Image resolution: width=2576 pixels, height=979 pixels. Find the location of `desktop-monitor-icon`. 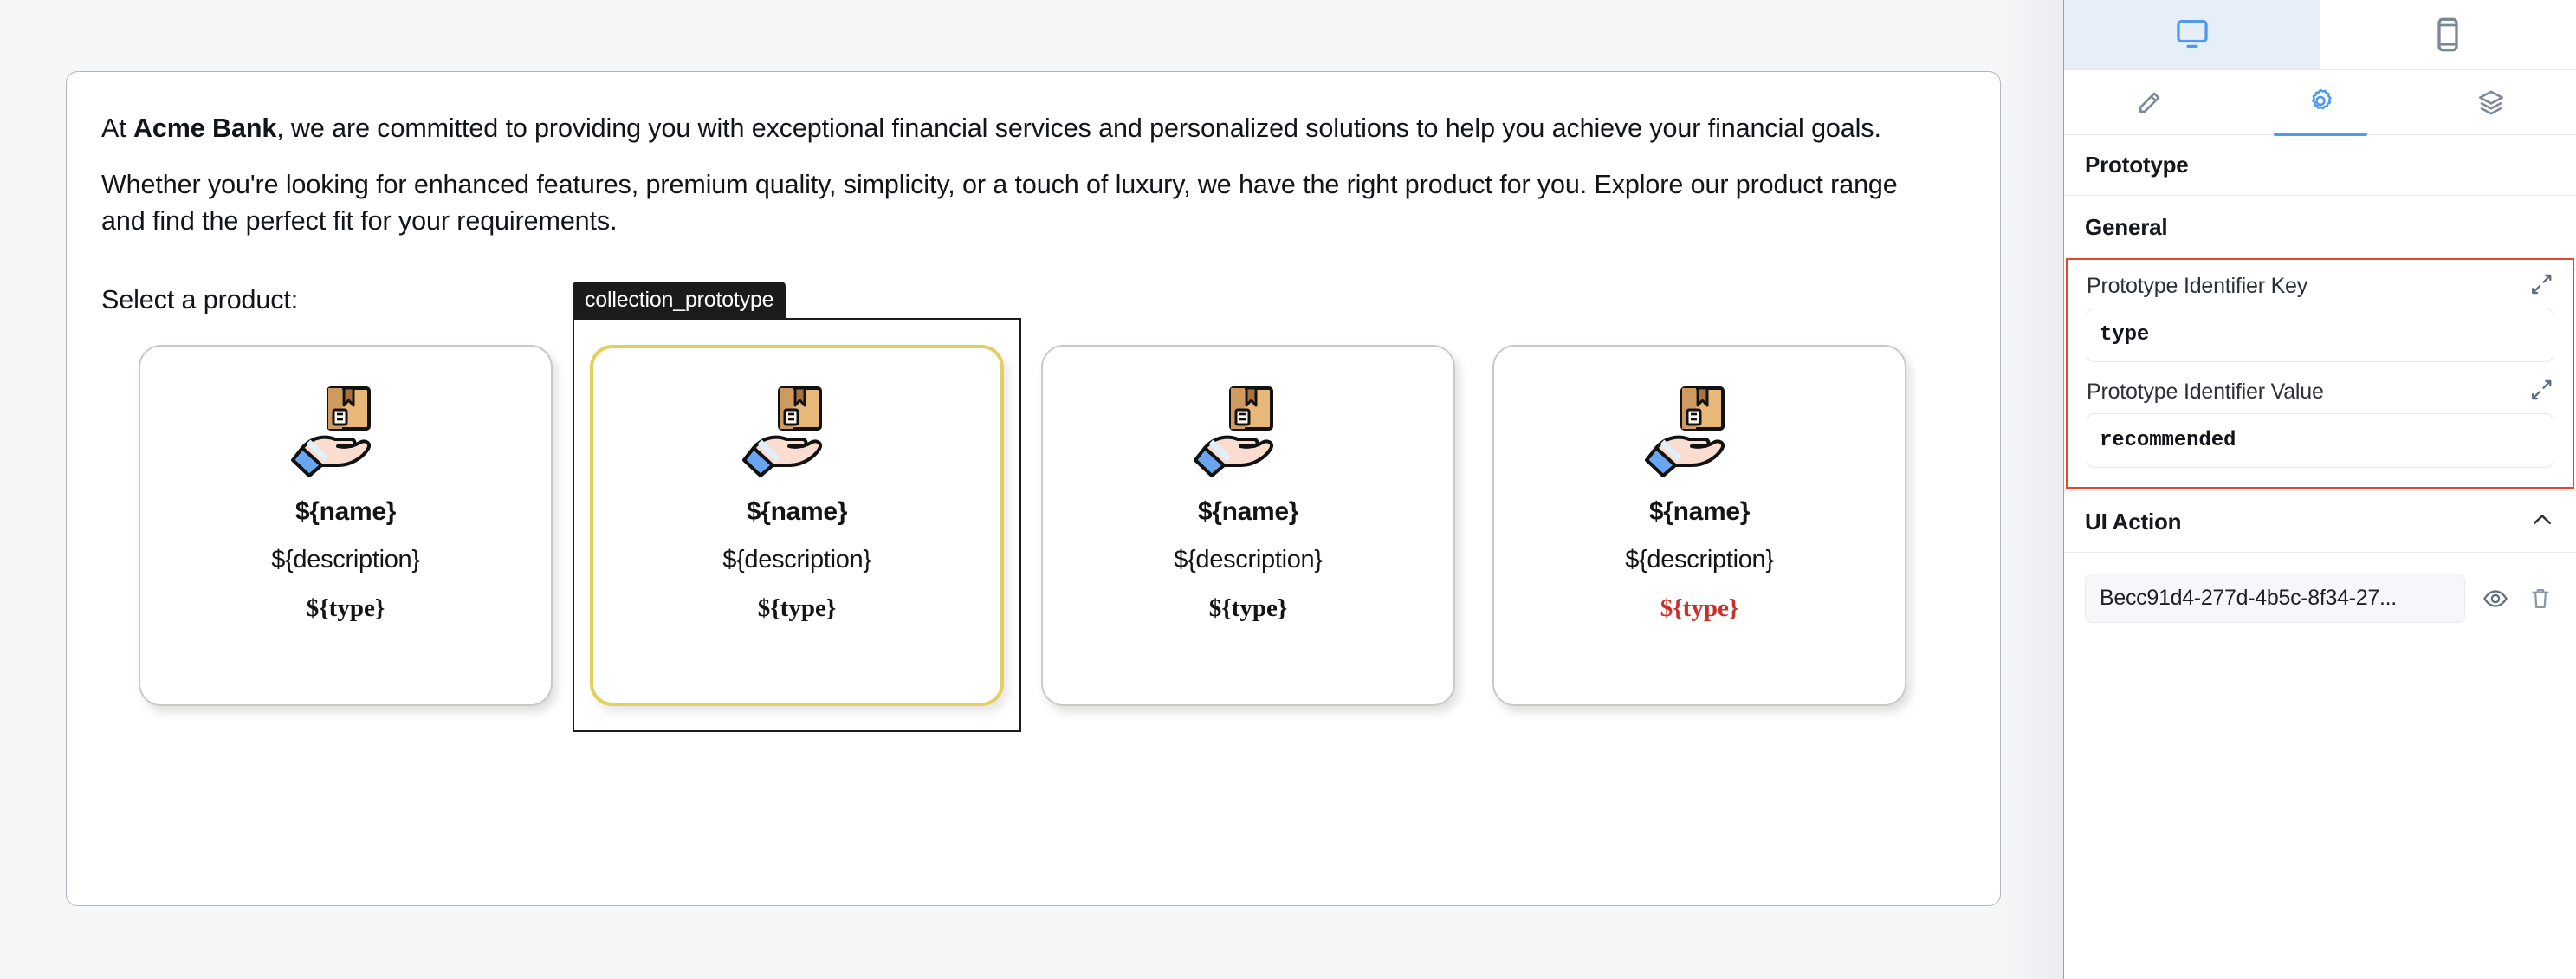

desktop-monitor-icon is located at coordinates (2192, 34).